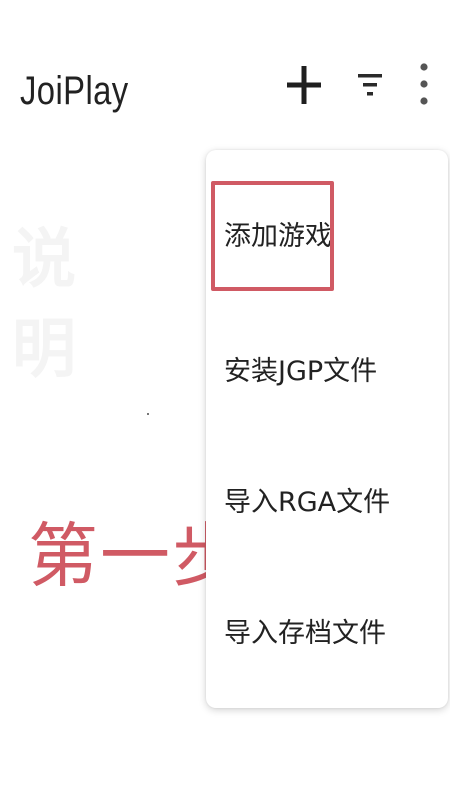 The width and height of the screenshot is (450, 800). Describe the element at coordinates (272, 236) in the screenshot. I see `highlight-frame` at that location.